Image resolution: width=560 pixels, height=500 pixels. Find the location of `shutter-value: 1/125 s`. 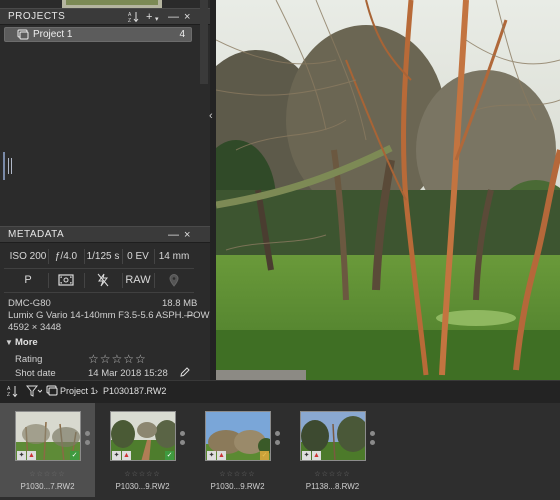

shutter-value: 1/125 s is located at coordinates (103, 256).